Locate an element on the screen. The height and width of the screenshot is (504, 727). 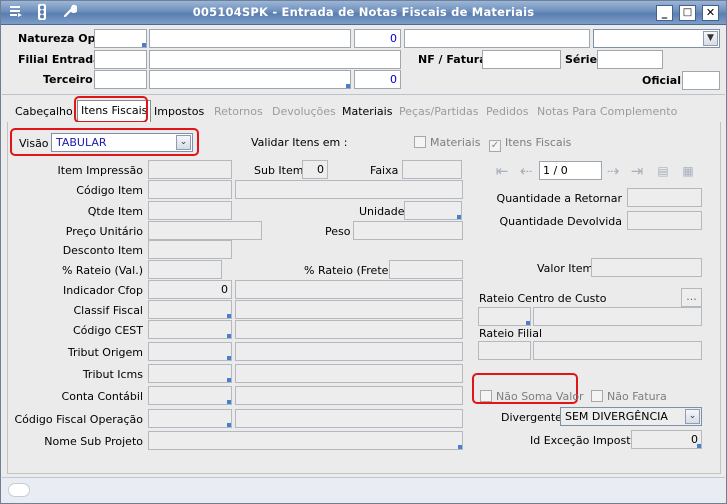
itens-fiscais-checkbox: ✓ Itens Fiscais is located at coordinates (530, 144).